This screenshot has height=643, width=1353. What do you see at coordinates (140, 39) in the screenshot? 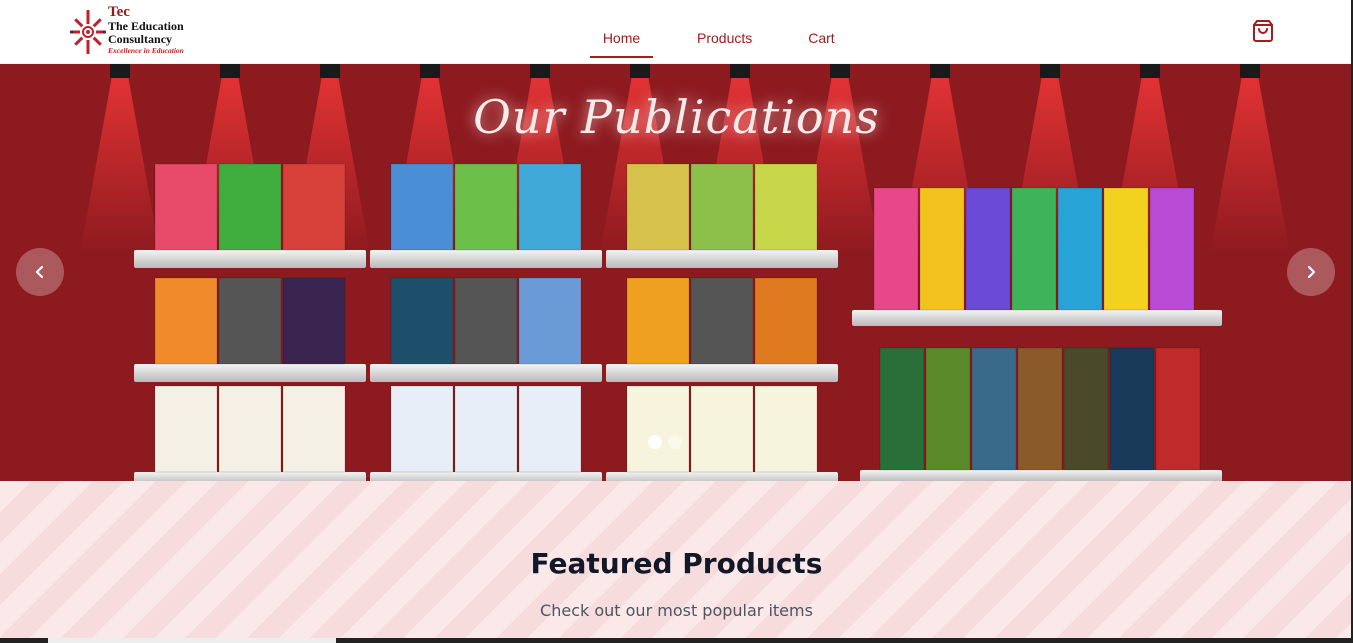
I see `brand-line-2: Consultancy` at bounding box center [140, 39].